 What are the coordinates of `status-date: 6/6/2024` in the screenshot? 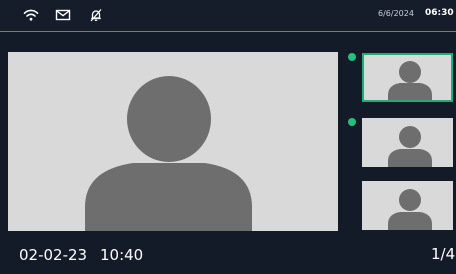 It's located at (396, 13).